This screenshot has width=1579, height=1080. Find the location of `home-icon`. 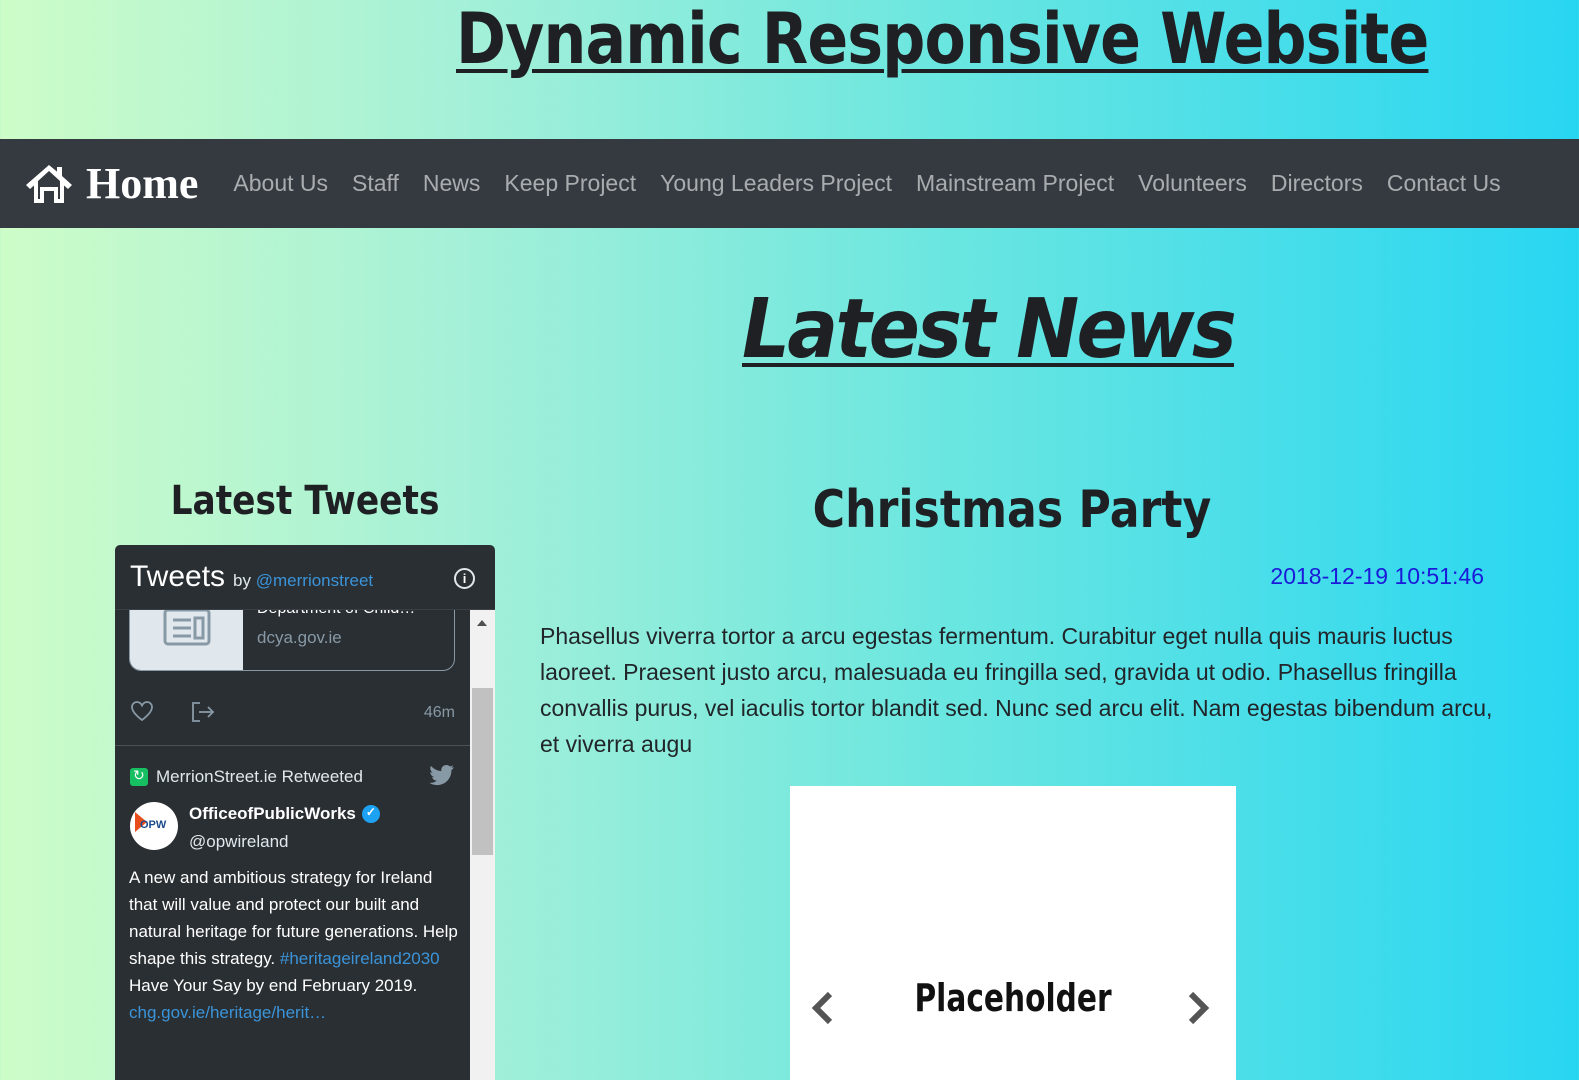

home-icon is located at coordinates (49, 183).